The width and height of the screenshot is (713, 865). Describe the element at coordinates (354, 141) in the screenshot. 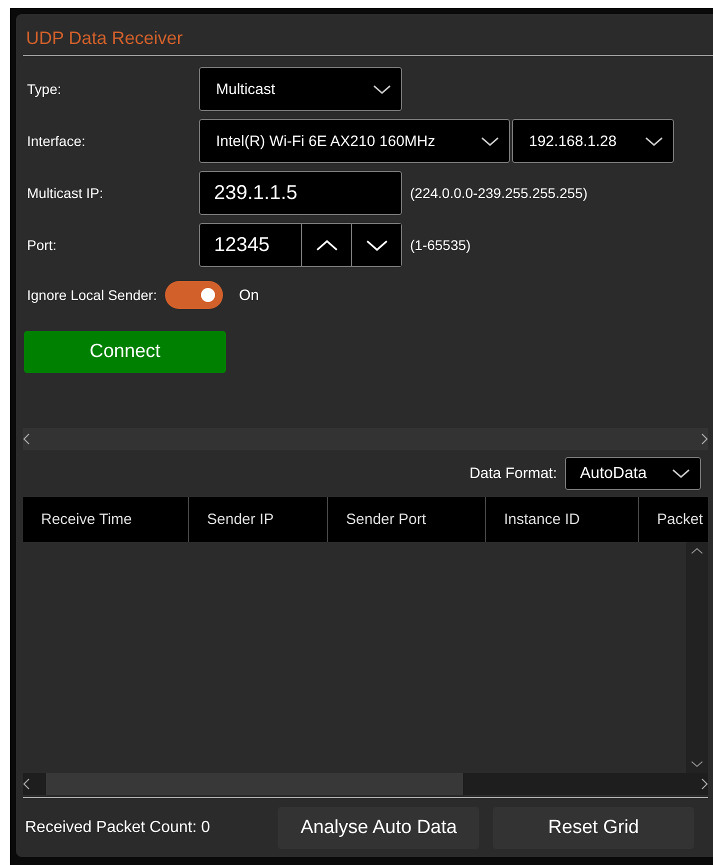

I see `interface-dropdown: Intel(R) Wi-Fi 6E AX210 160MHz` at that location.